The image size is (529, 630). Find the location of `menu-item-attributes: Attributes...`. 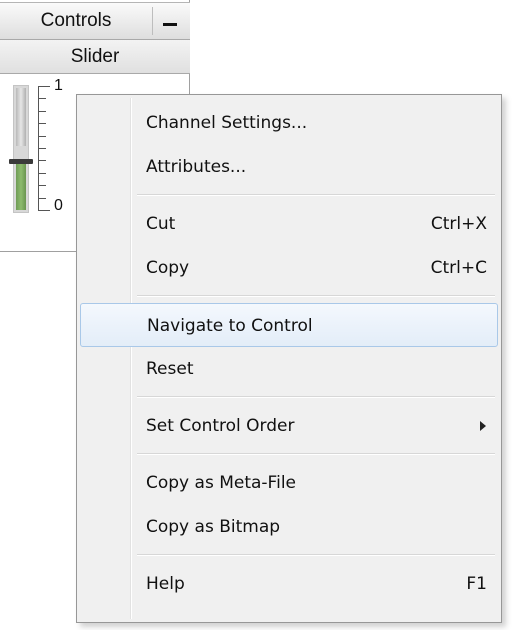

menu-item-attributes: Attributes... is located at coordinates (289, 167).